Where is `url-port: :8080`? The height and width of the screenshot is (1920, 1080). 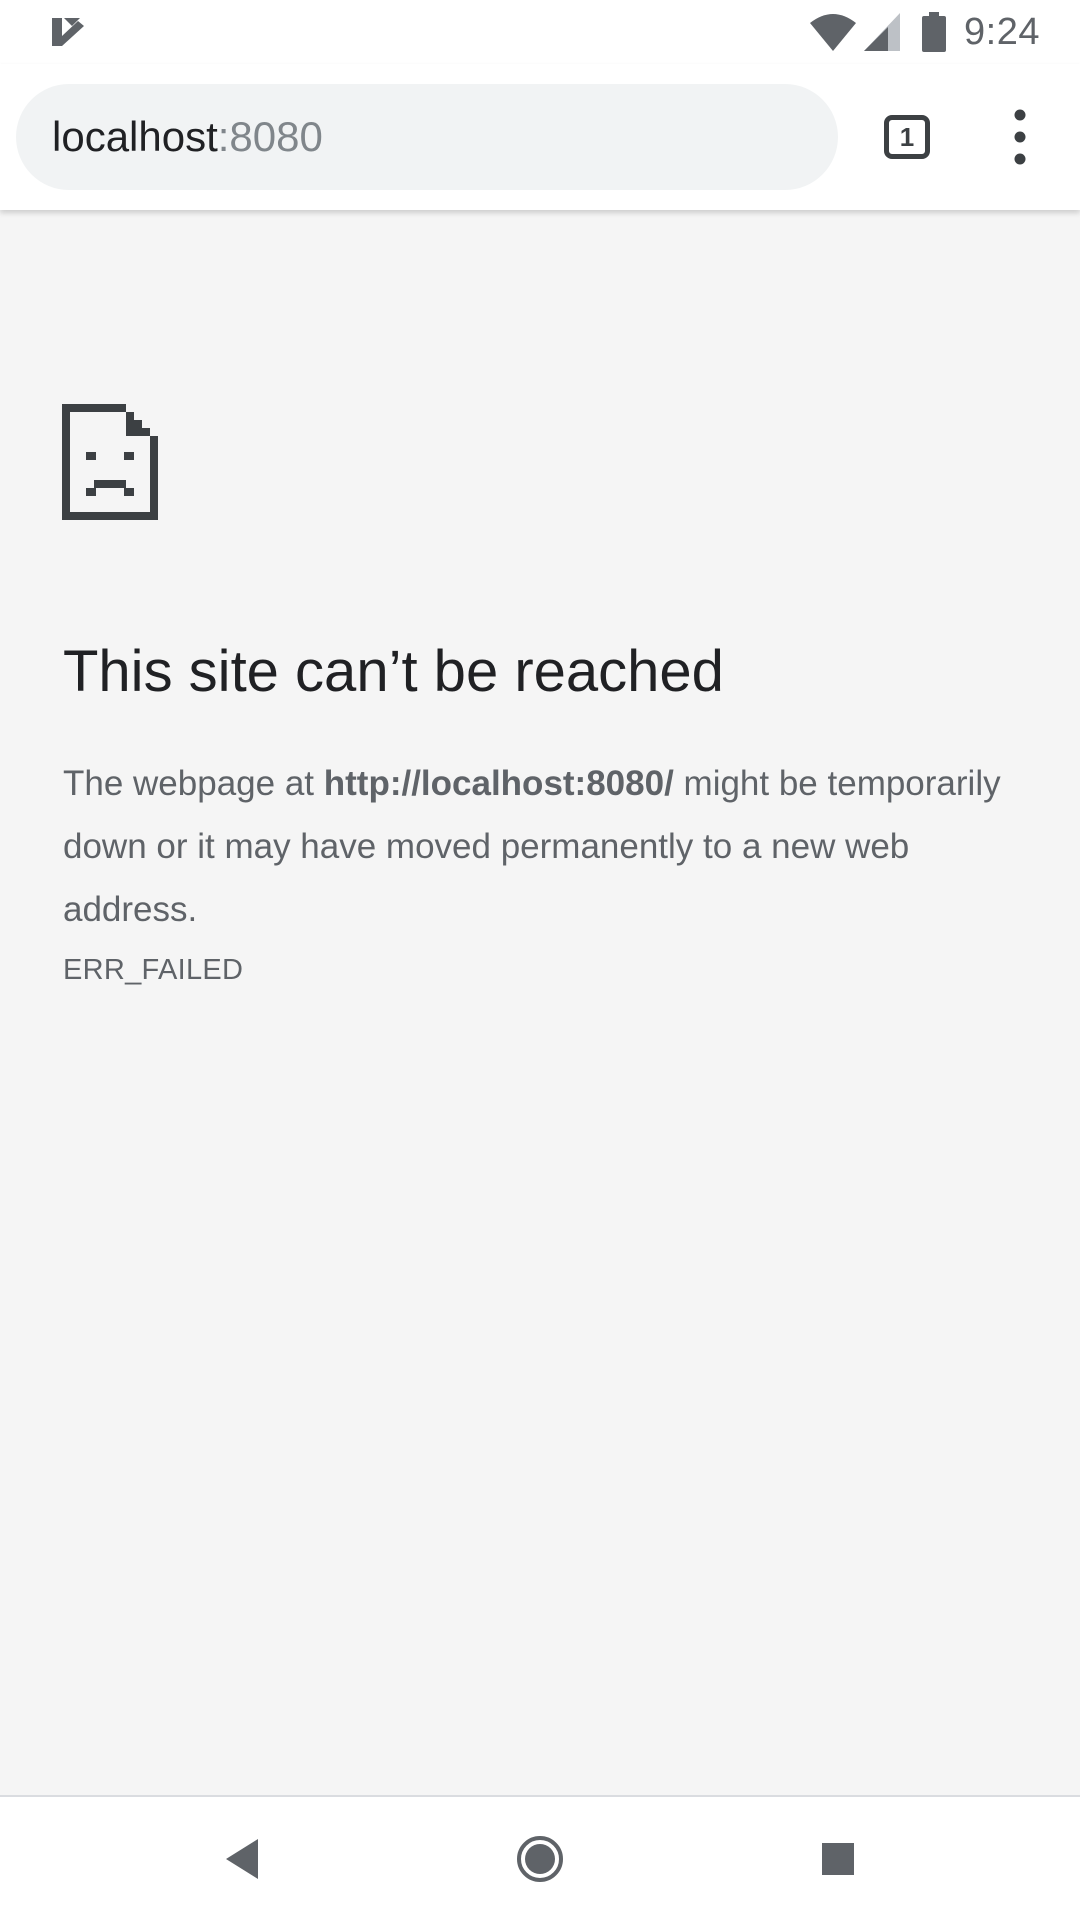
url-port: :8080 is located at coordinates (270, 136).